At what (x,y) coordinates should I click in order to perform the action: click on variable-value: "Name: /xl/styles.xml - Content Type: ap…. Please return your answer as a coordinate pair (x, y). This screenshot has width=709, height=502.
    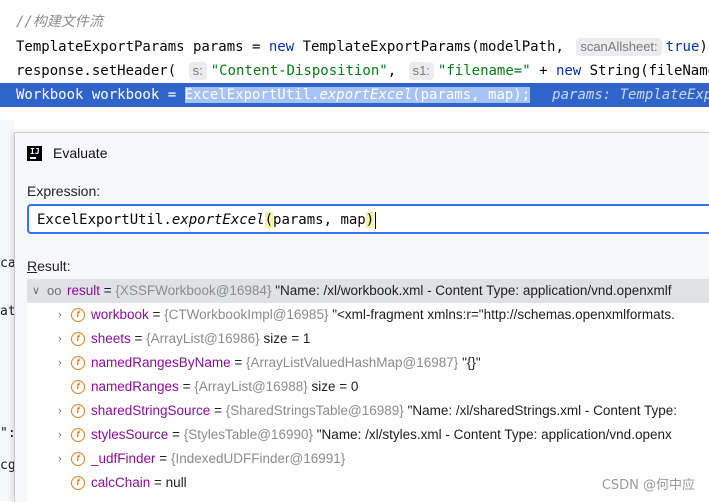
    Looking at the image, I should click on (494, 434).